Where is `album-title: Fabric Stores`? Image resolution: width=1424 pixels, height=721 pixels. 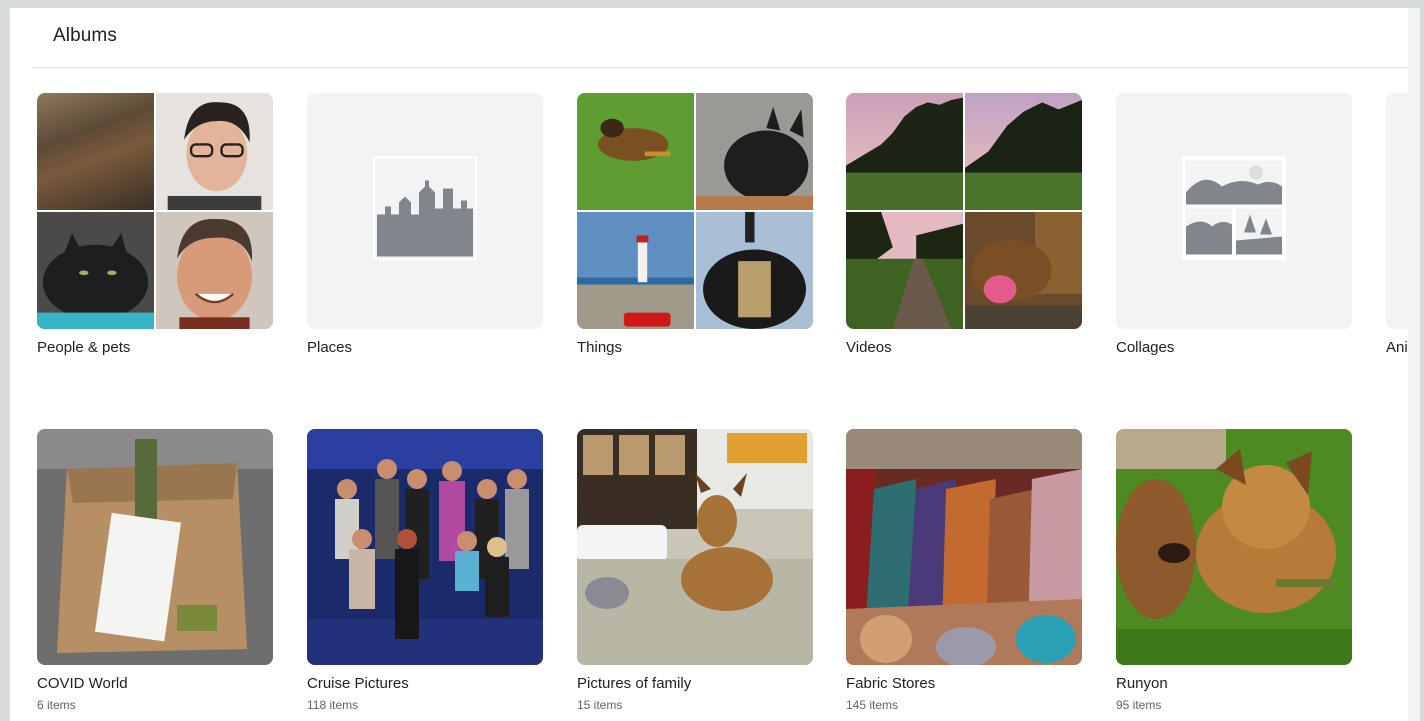
album-title: Fabric Stores is located at coordinates (891, 683).